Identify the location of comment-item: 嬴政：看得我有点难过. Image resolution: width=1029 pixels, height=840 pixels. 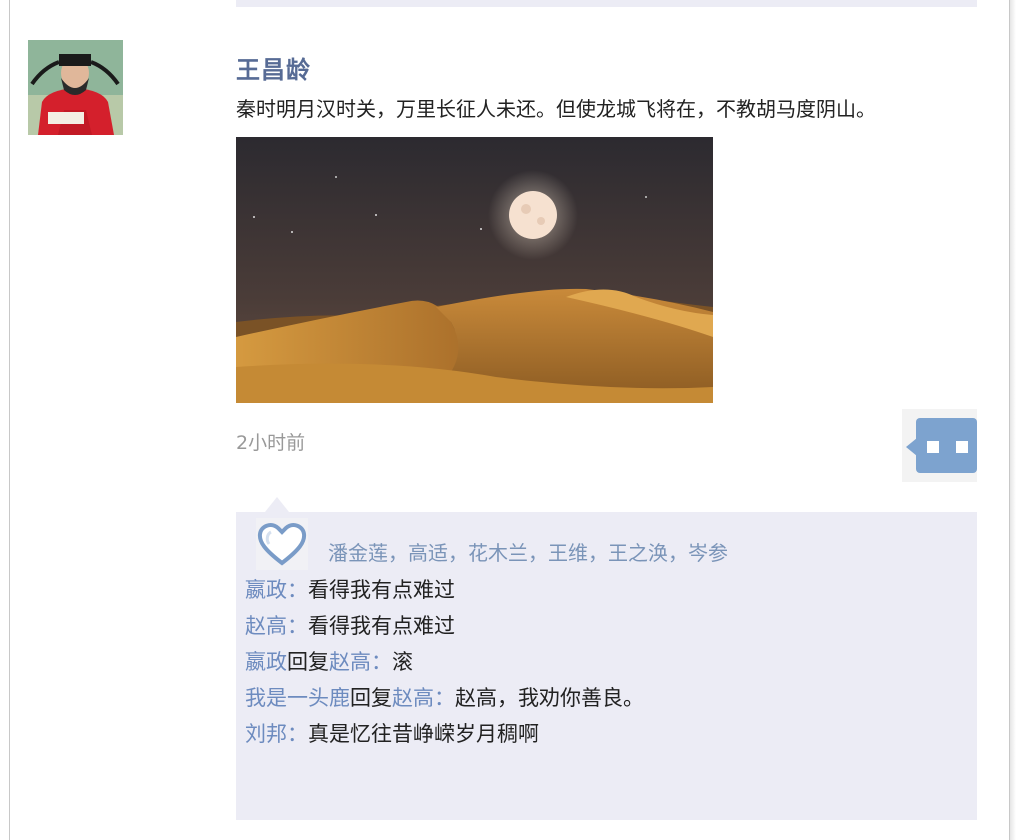
(444, 590).